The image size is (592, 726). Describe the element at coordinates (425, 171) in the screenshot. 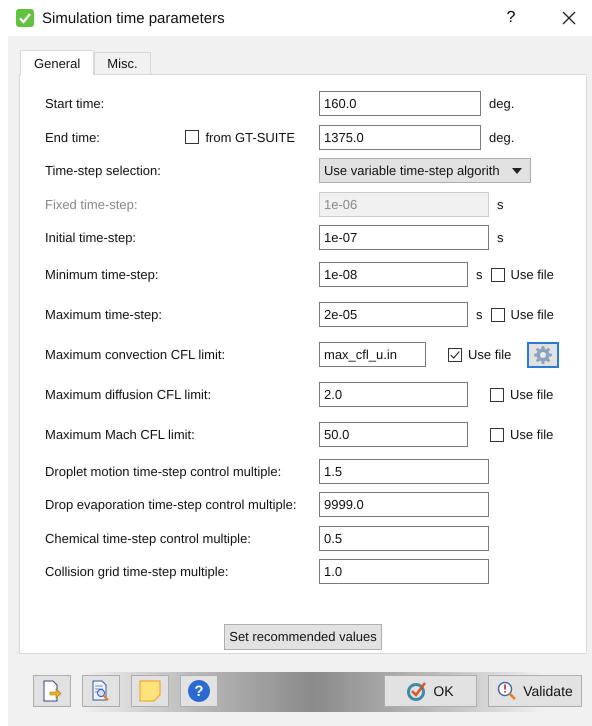

I see `time-step-dropdown: Use variable time-step algorith` at that location.